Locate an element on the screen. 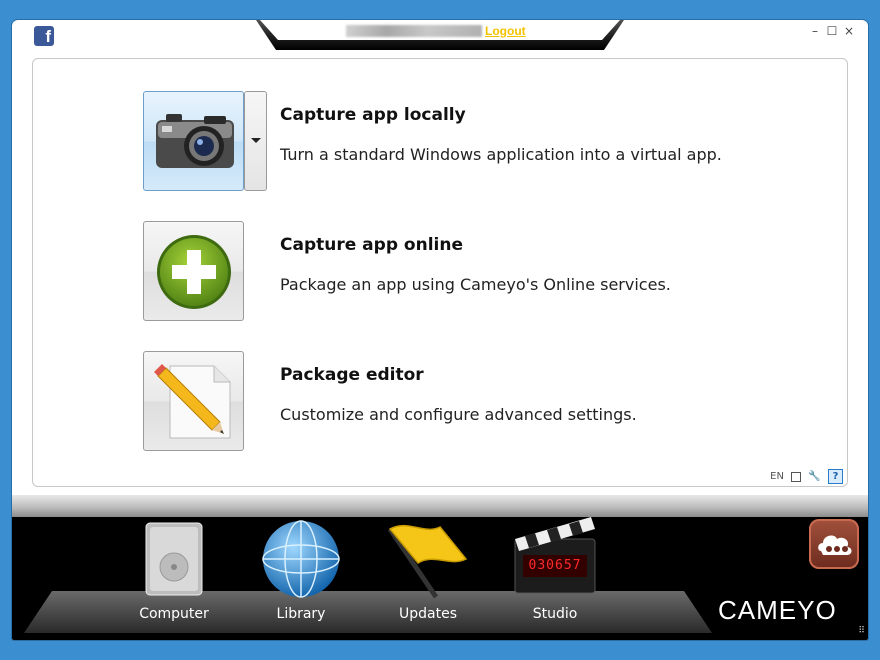 The width and height of the screenshot is (880, 660). facebook-icon: f is located at coordinates (44, 36).